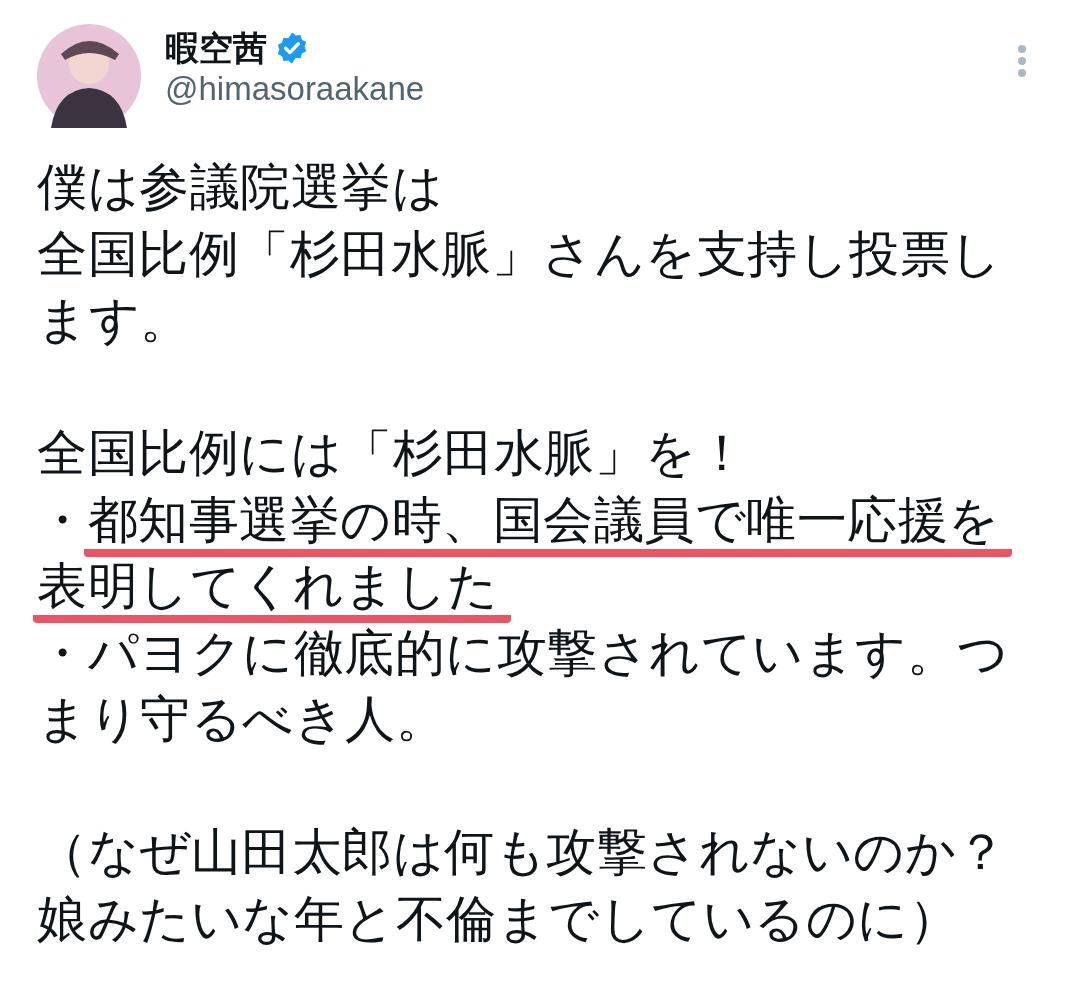 Image resolution: width=1080 pixels, height=996 pixels. I want to click on text-line: まり守るべき人。, so click(241, 719).